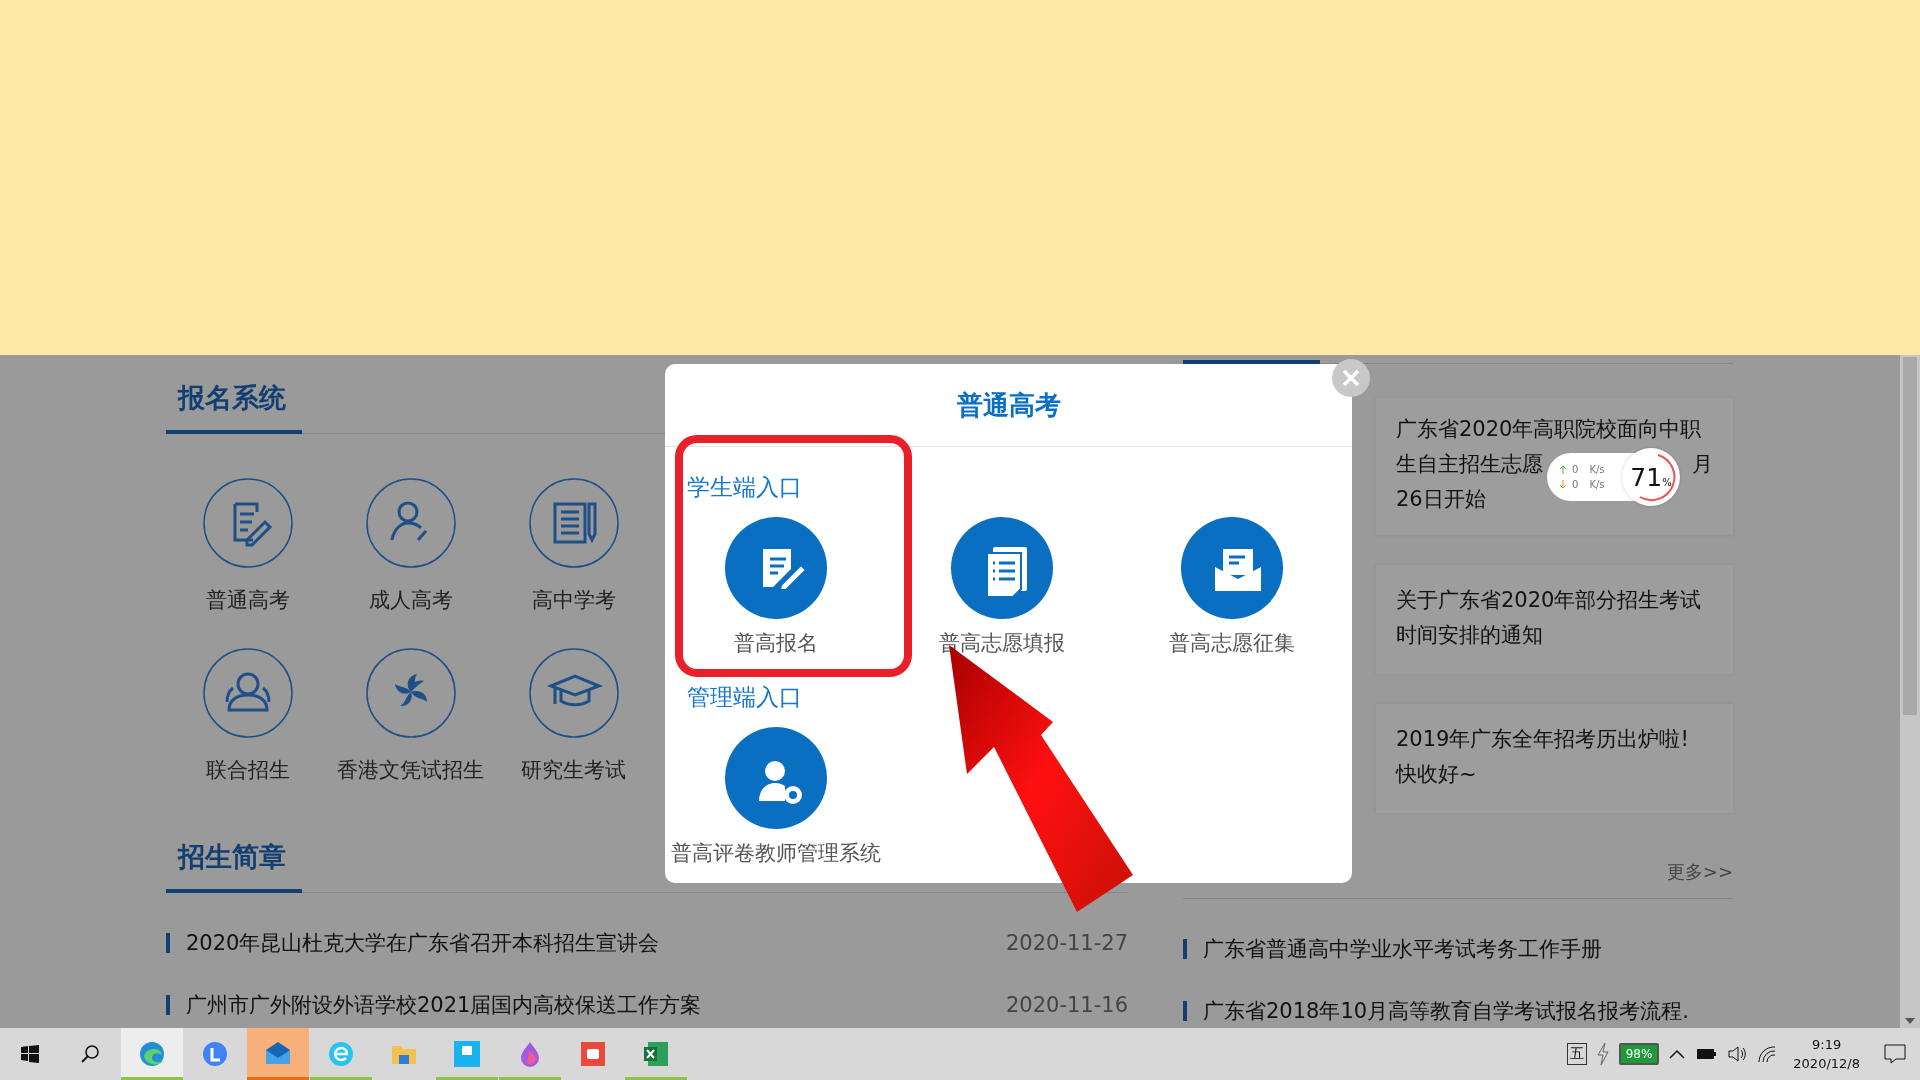 The height and width of the screenshot is (1080, 1920). I want to click on entry-button: 普高报名, so click(776, 587).